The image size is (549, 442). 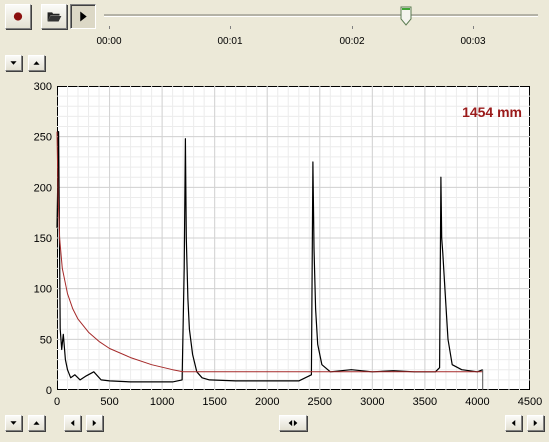 I want to click on end-scroll-right-button, so click(x=535, y=423).